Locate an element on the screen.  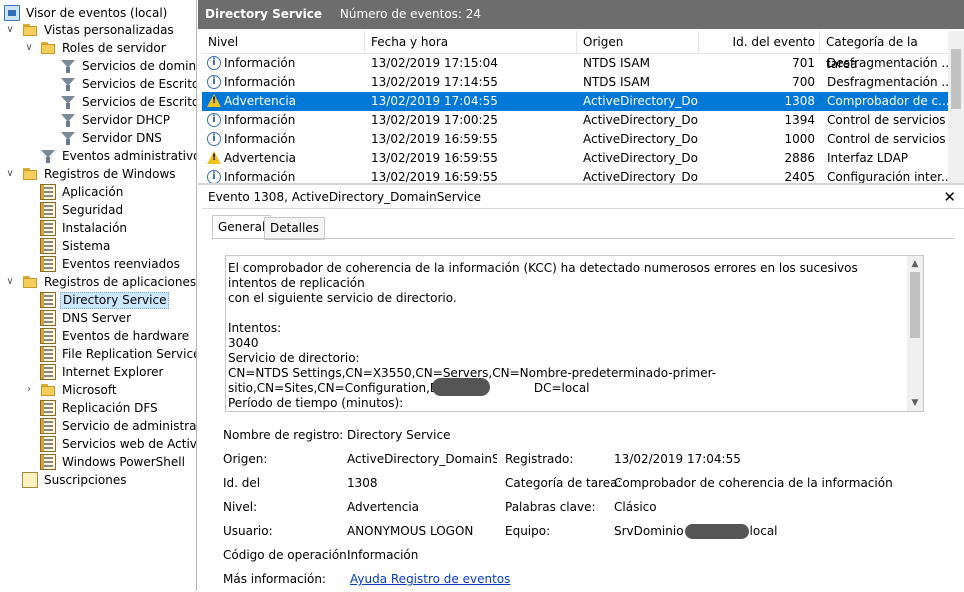
tree-windows-logs: Registros de Windows is located at coordinates (100, 174).